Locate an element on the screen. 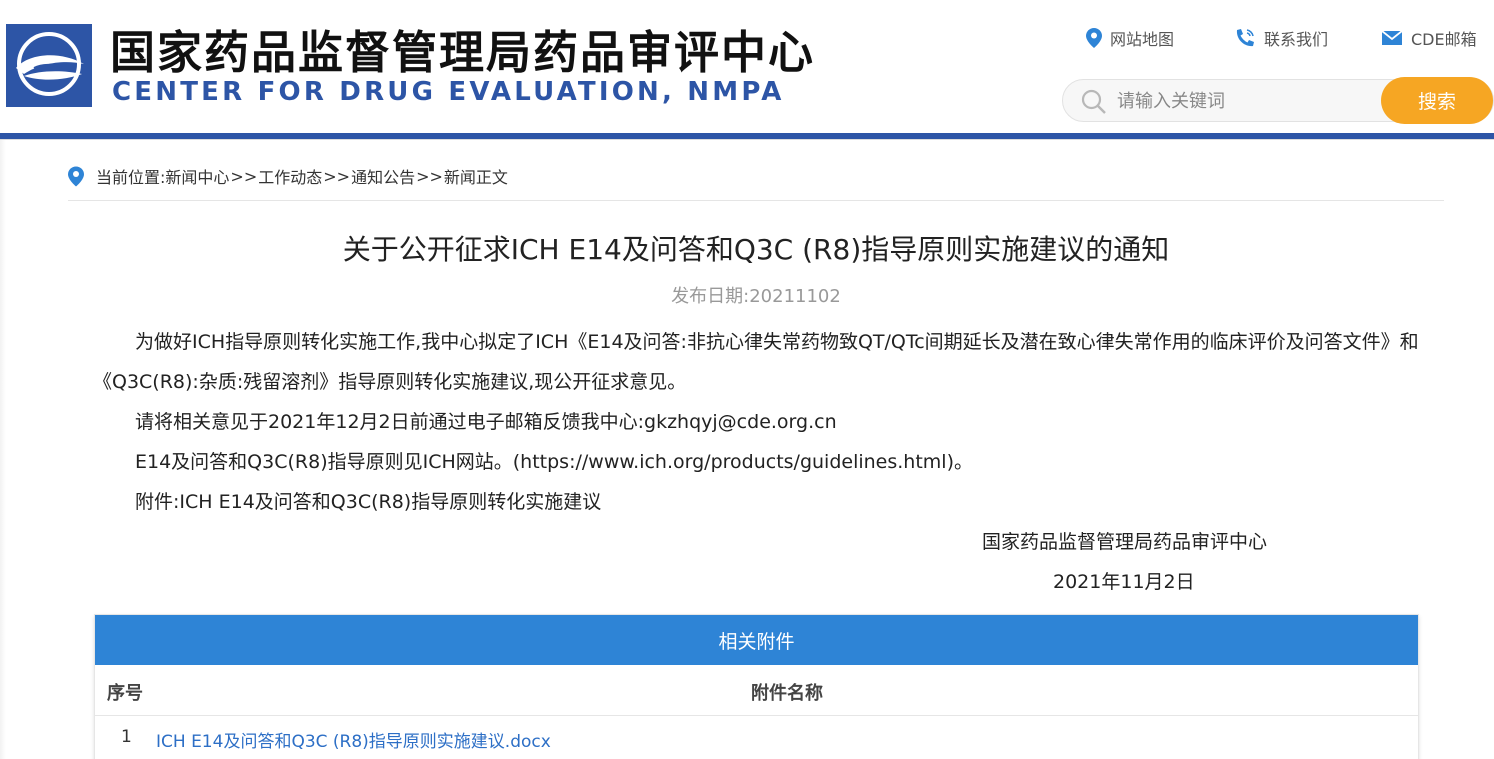 The width and height of the screenshot is (1494, 759). breadcrumb-current: 新闻正文 is located at coordinates (475, 177).